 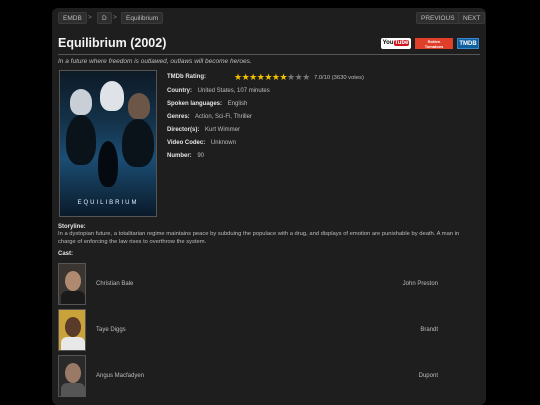 I want to click on country-value: United States, 107 minutes, so click(x=233, y=91).